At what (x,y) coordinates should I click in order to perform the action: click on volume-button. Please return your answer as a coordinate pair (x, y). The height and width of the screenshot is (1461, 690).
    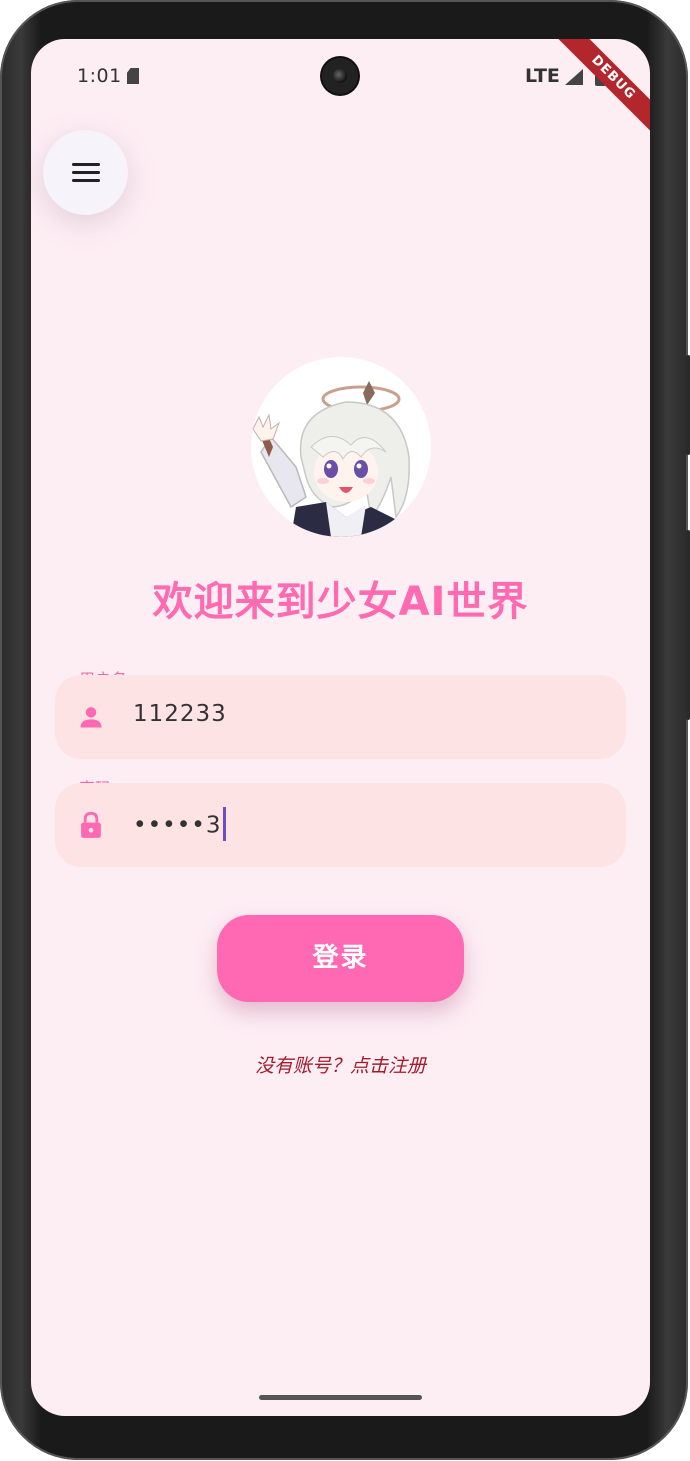
    Looking at the image, I should click on (688, 625).